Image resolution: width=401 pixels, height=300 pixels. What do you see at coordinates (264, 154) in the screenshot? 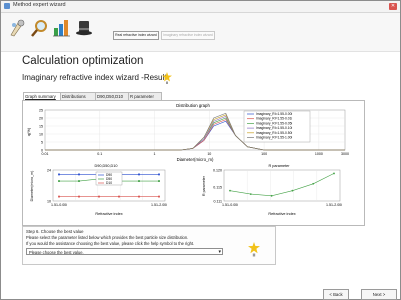
I see `distribution-x-tick: 100` at bounding box center [264, 154].